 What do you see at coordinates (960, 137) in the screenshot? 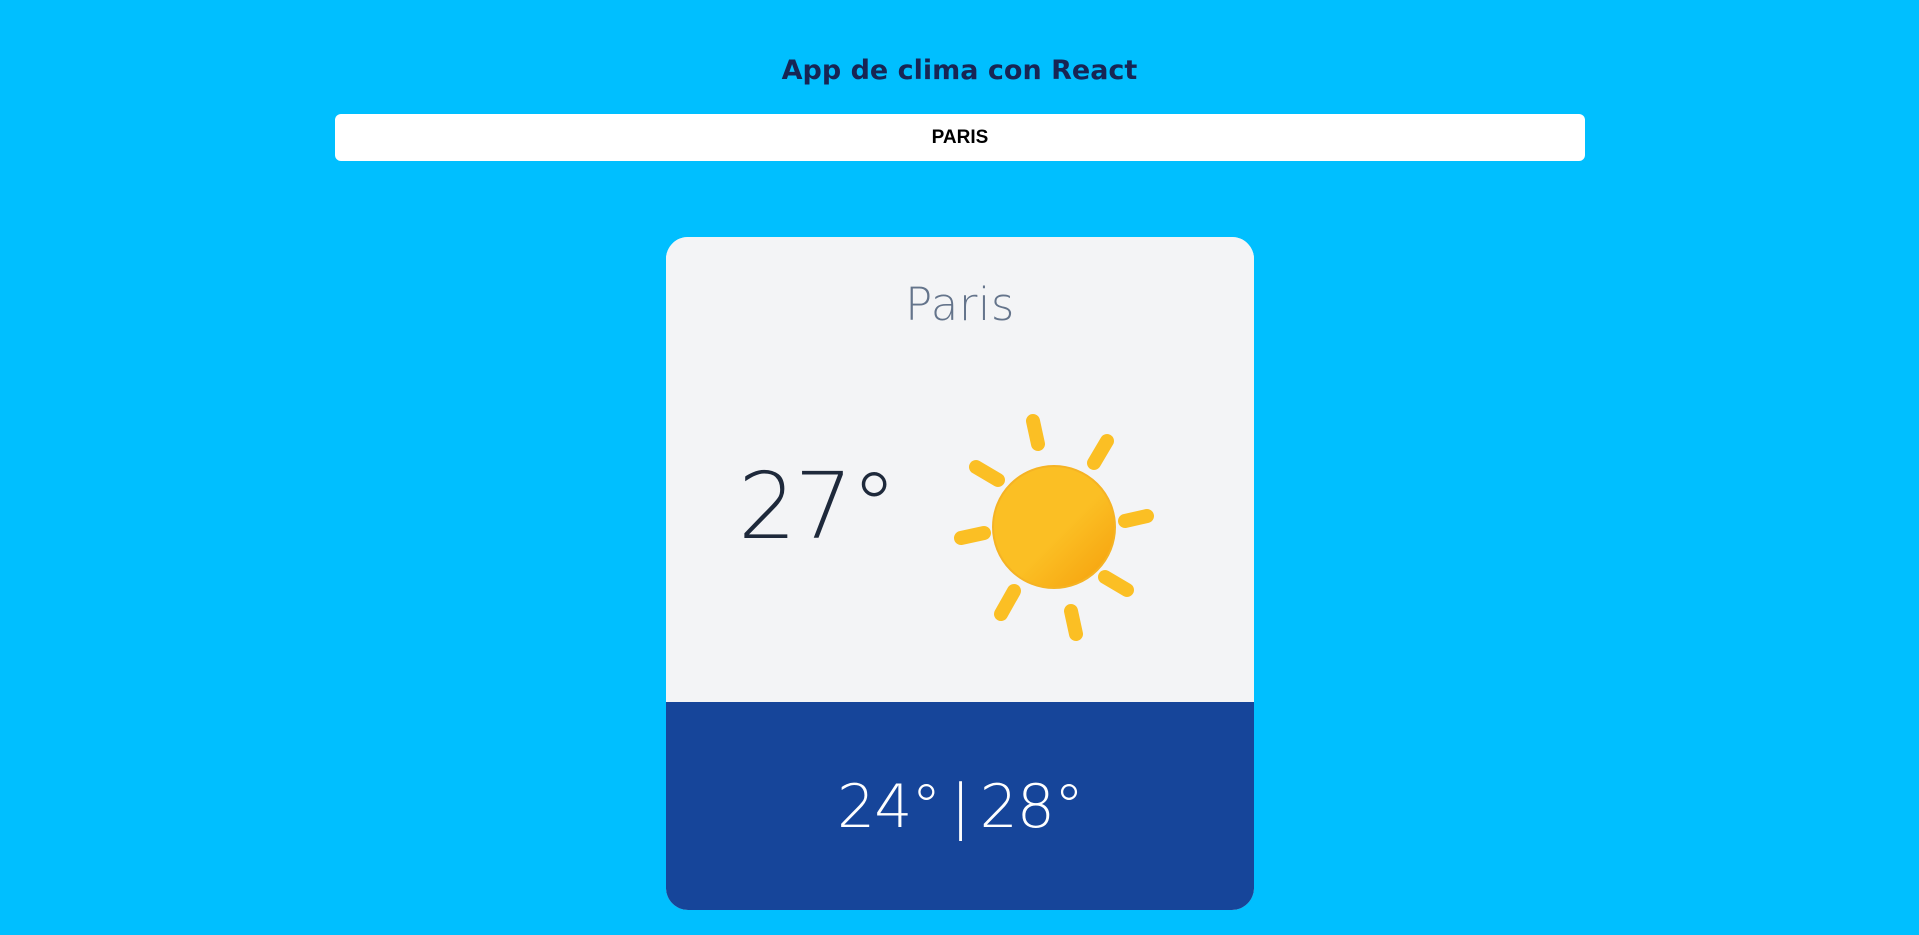
I see `city-search-input` at bounding box center [960, 137].